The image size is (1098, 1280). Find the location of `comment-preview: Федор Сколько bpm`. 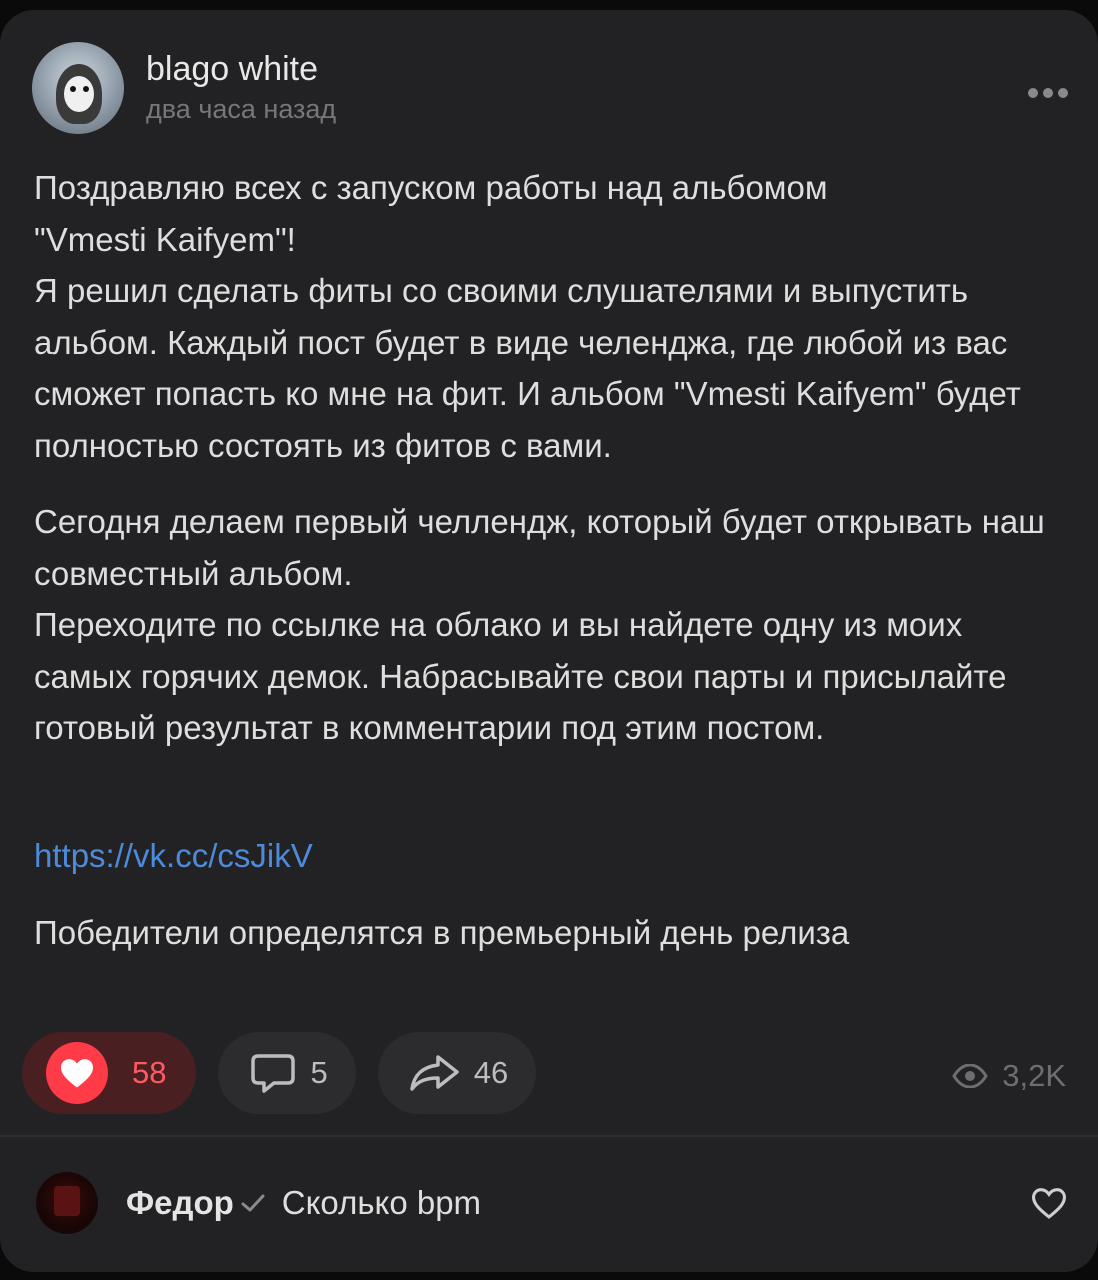

comment-preview: Федор Сколько bpm is located at coordinates (552, 1203).